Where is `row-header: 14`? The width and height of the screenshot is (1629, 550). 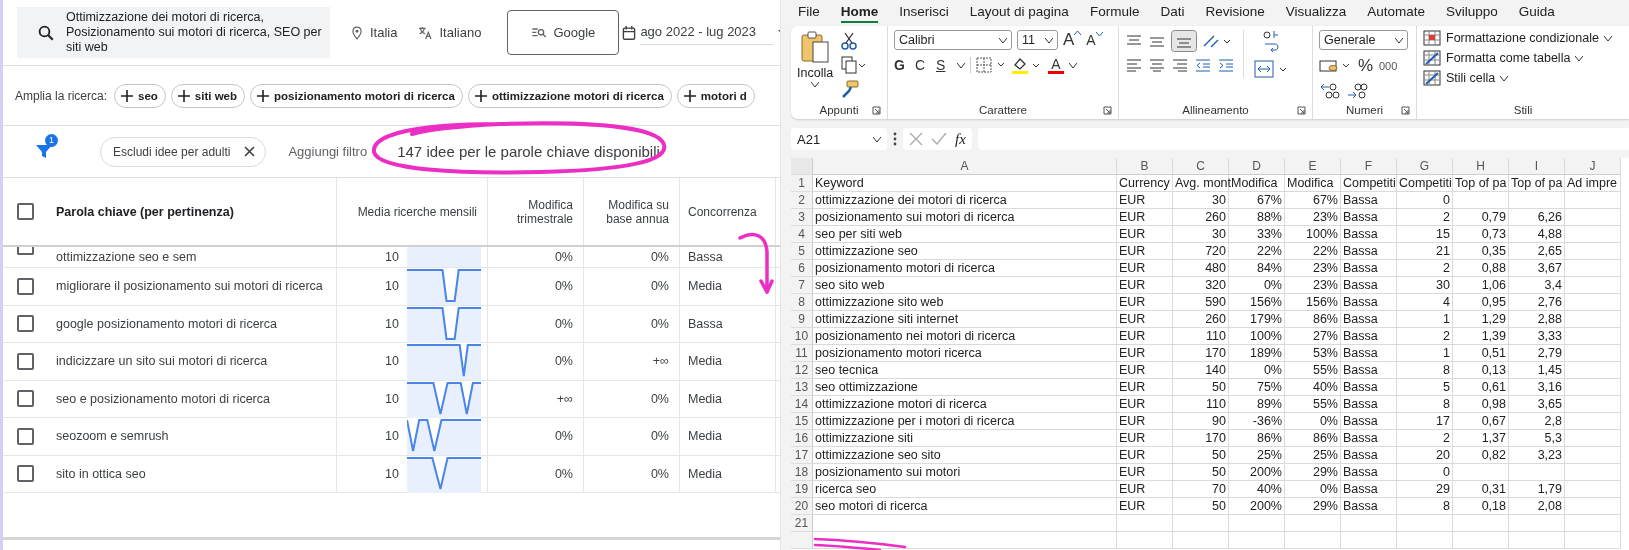 row-header: 14 is located at coordinates (802, 404).